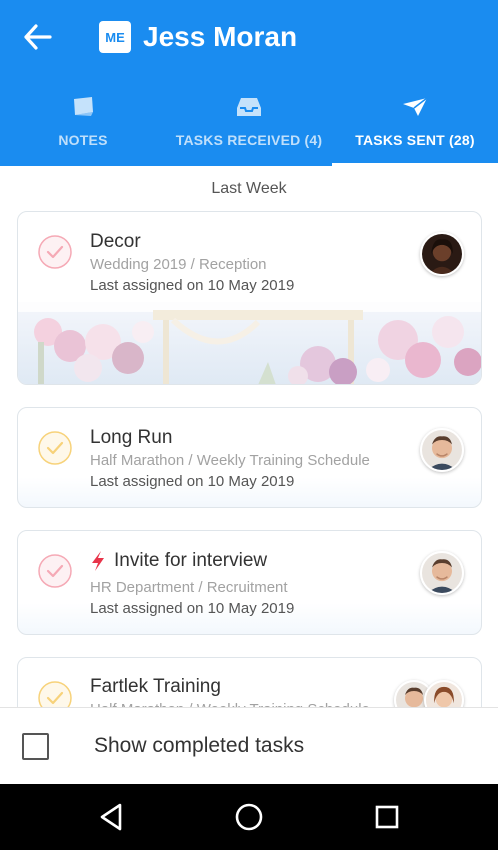  Describe the element at coordinates (35, 746) in the screenshot. I see `show-completed-checkbox` at that location.